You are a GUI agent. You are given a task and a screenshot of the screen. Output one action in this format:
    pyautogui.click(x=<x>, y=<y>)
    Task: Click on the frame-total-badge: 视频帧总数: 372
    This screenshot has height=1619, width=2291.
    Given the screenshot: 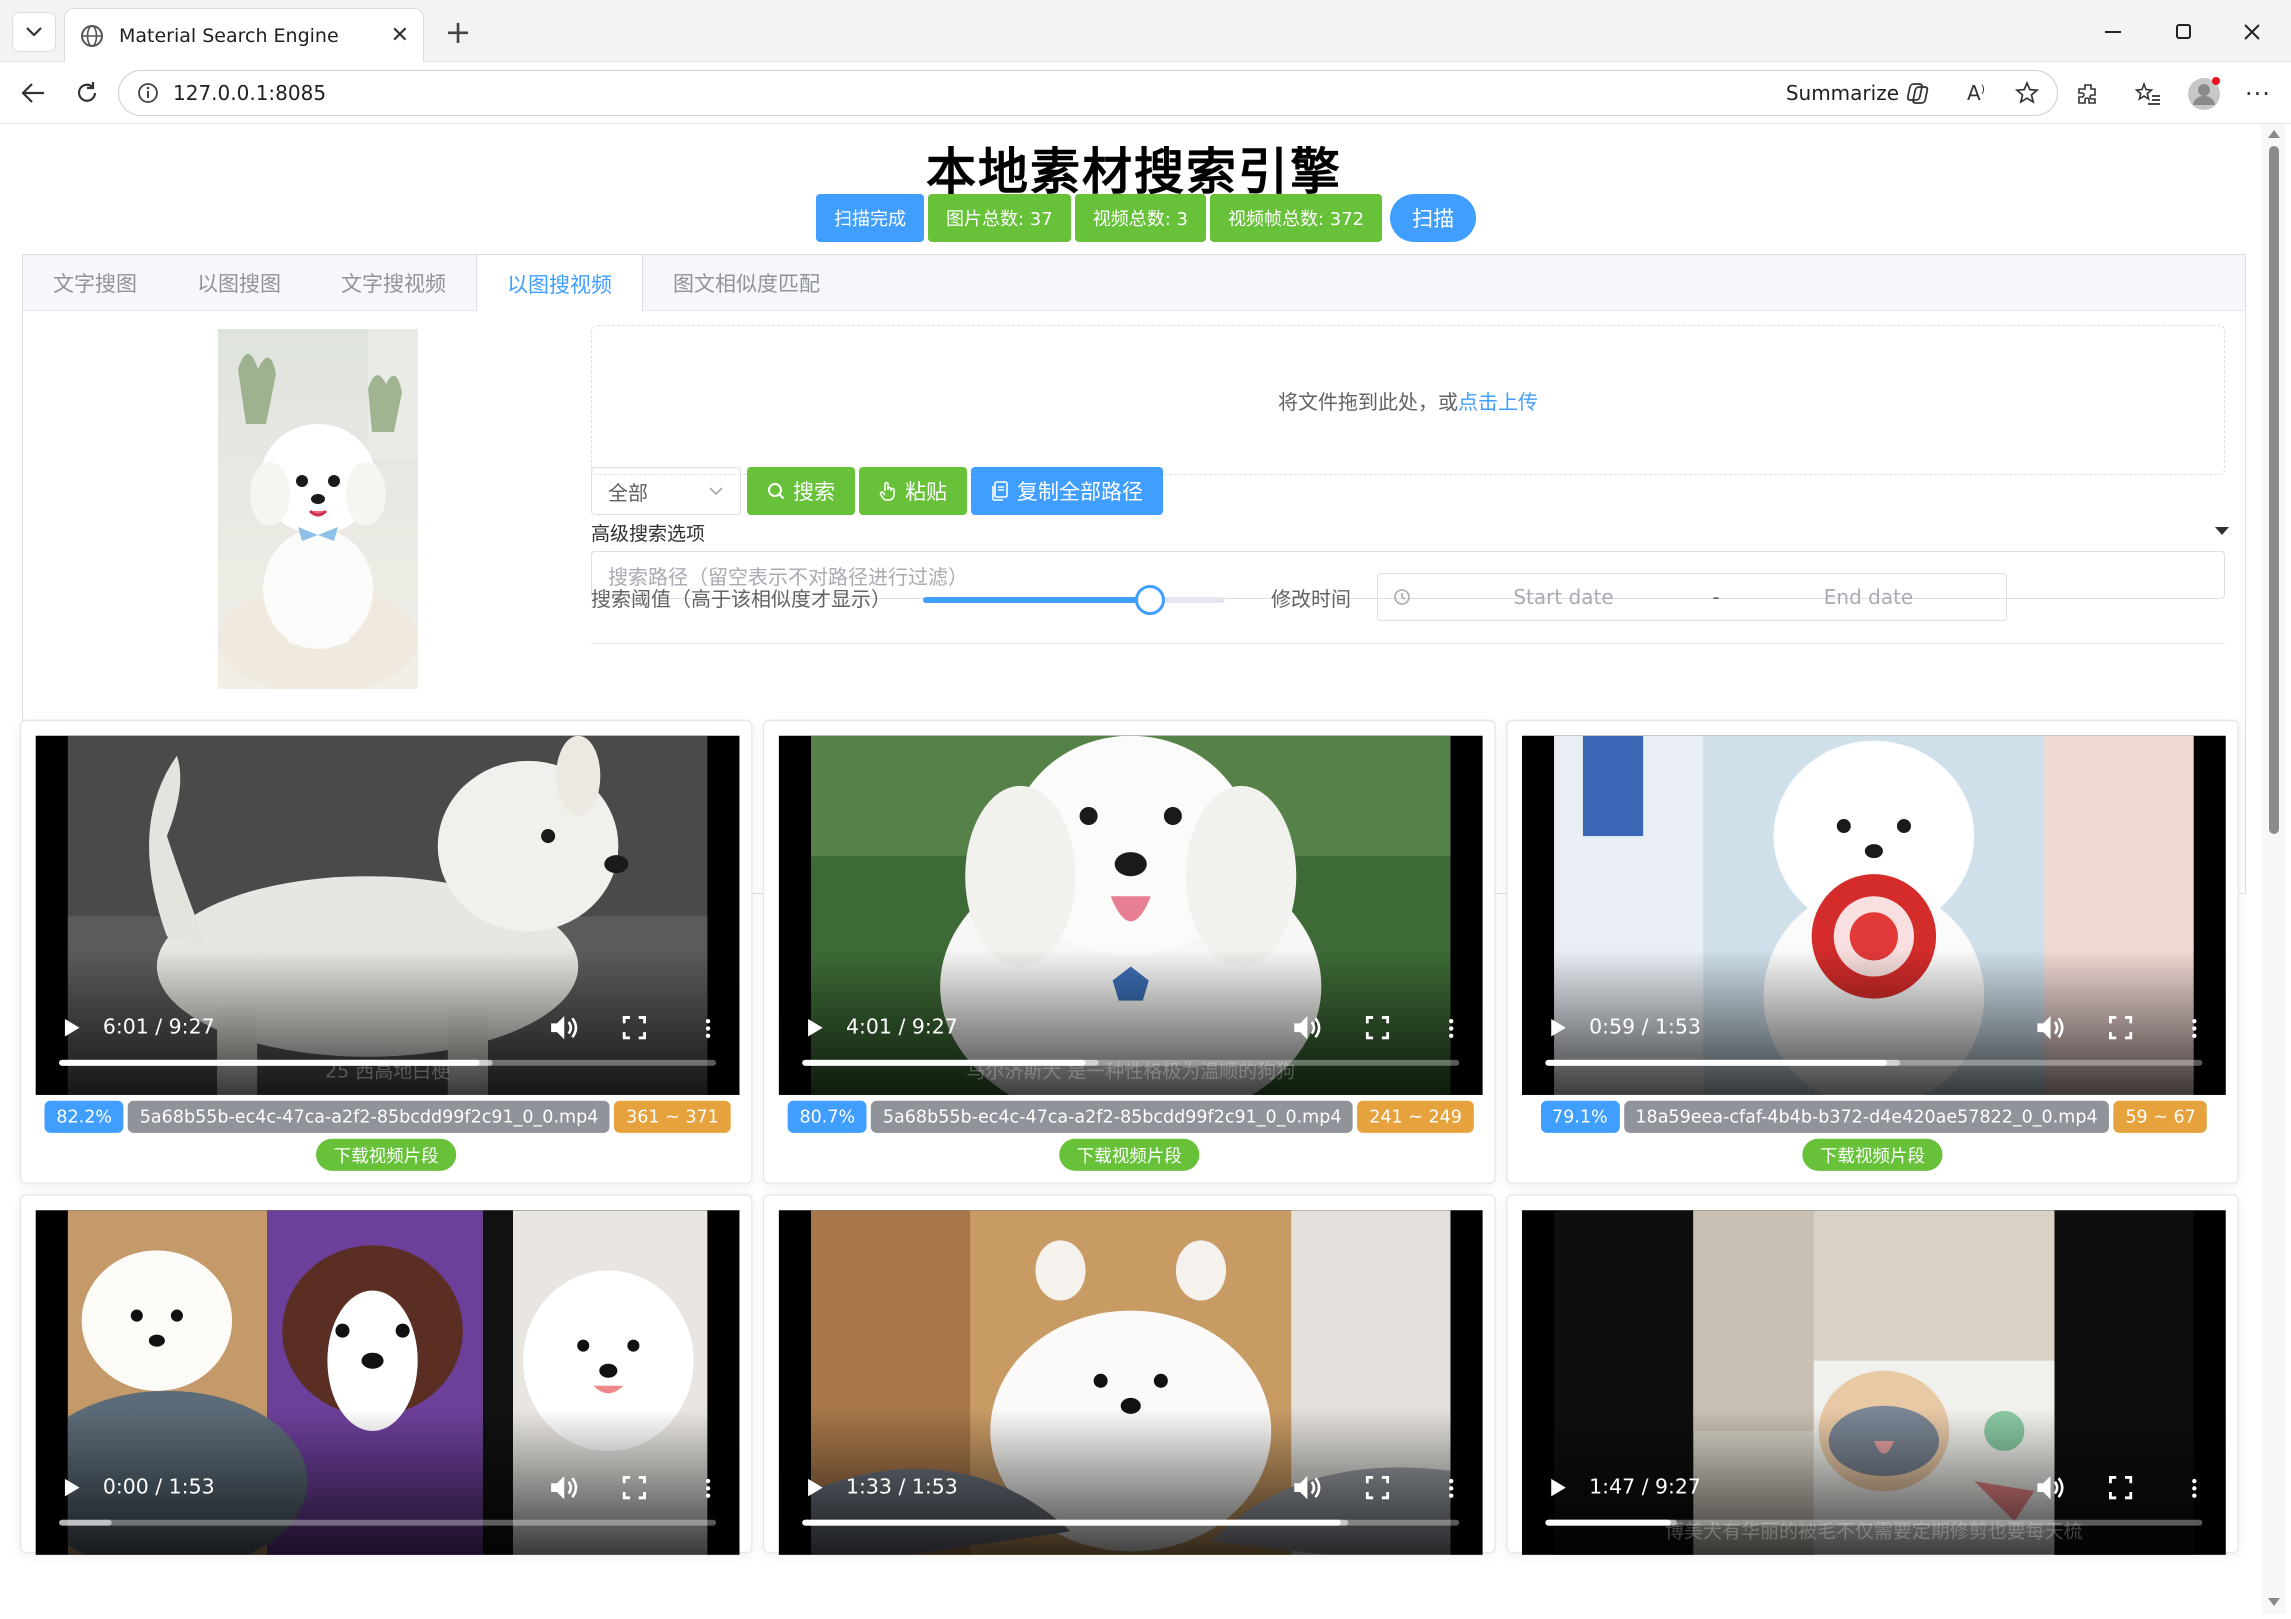 What is the action you would take?
    pyautogui.click(x=1296, y=218)
    